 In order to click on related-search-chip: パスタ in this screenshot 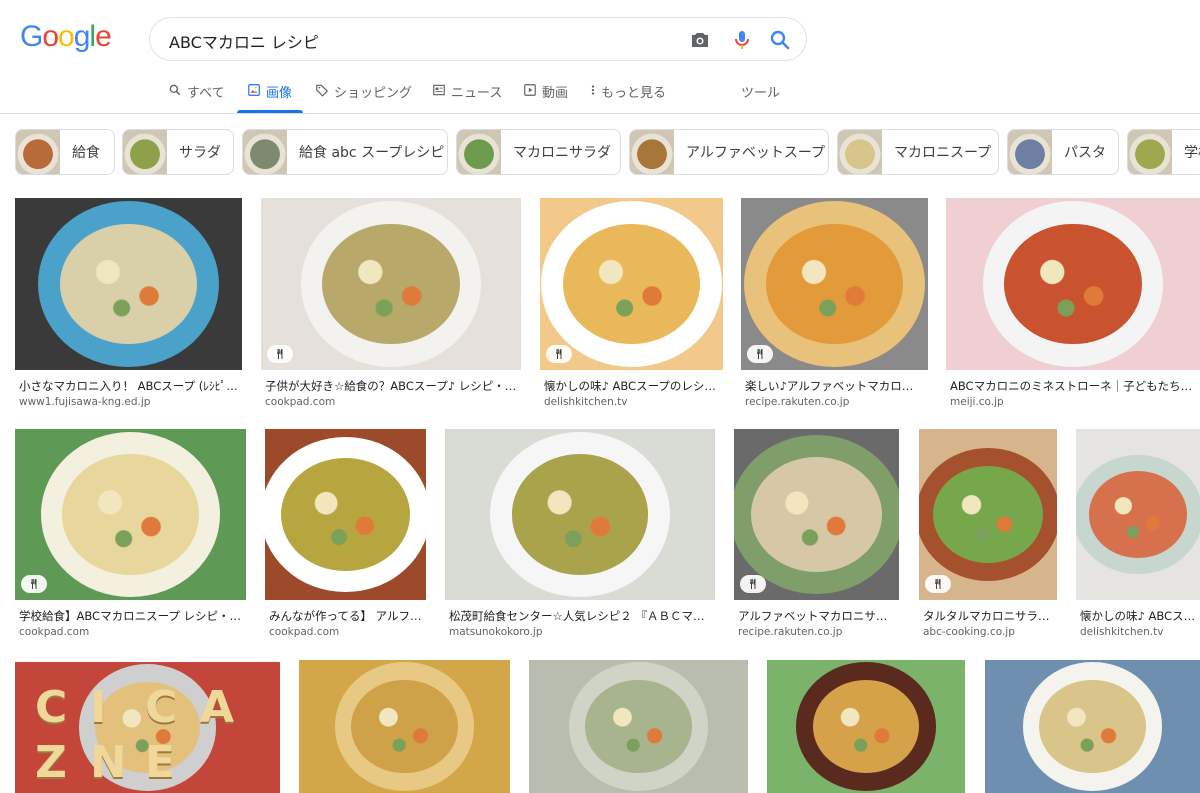, I will do `click(1063, 152)`.